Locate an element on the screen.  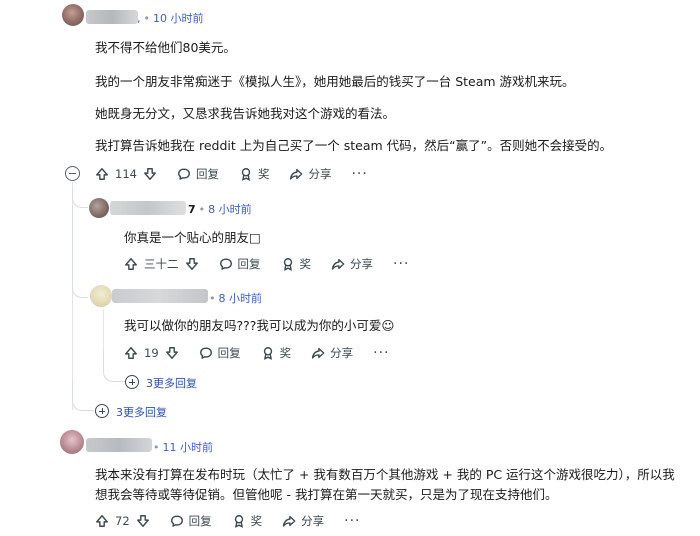
action-bar: 72 回复 奖 分享 ··· is located at coordinates (228, 521).